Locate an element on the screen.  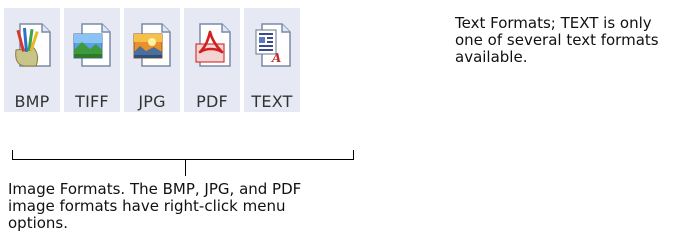
format-button-pdf: PDF is located at coordinates (212, 60).